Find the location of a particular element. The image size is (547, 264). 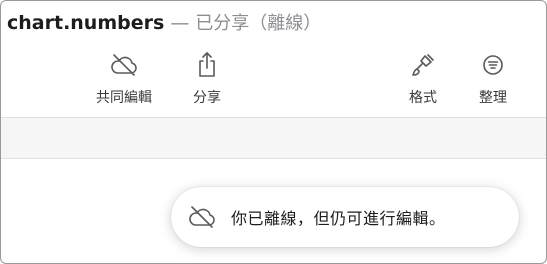

collaborate-label: 共同編輯 is located at coordinates (124, 98).